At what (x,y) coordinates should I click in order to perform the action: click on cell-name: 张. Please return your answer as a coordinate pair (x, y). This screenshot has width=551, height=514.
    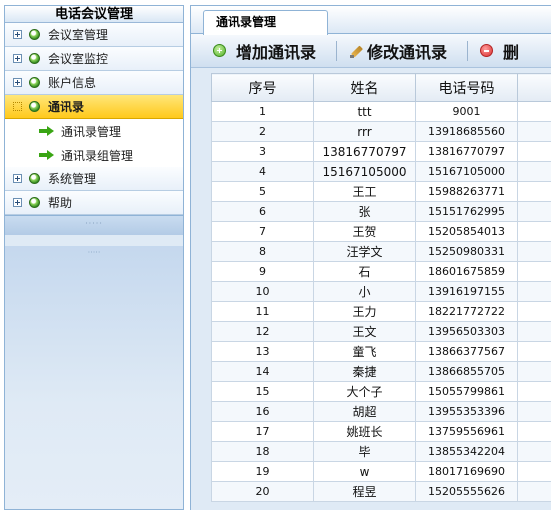
    Looking at the image, I should click on (364, 211).